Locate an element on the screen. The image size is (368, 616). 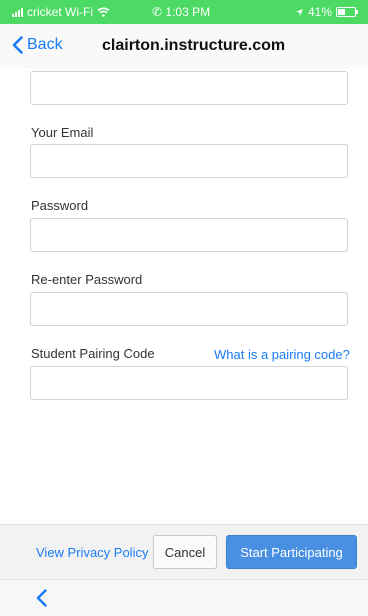
battery-status: 41% is located at coordinates (326, 12).